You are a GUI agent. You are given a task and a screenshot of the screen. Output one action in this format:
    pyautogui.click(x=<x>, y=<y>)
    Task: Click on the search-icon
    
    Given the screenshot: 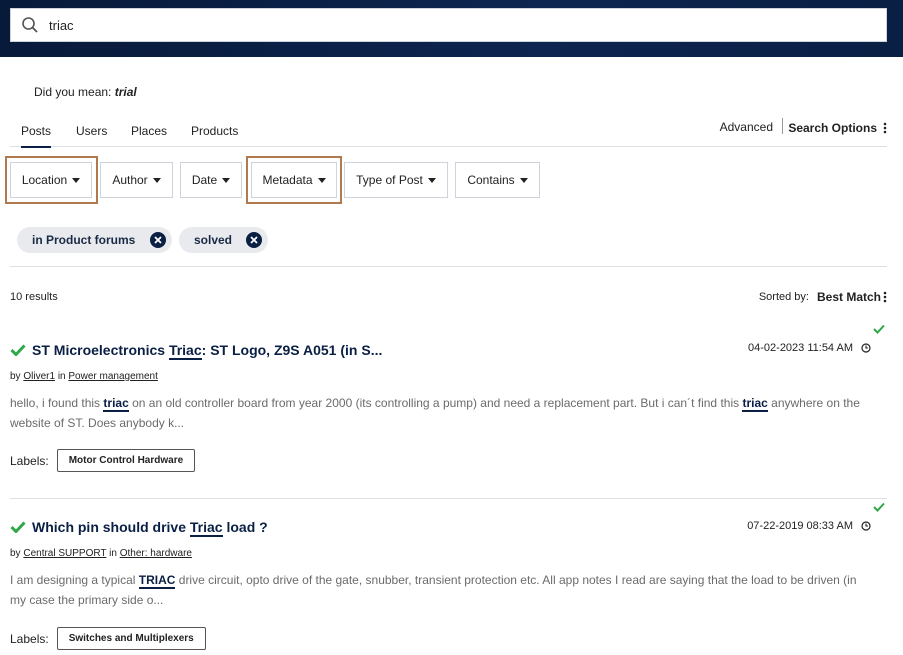 What is the action you would take?
    pyautogui.click(x=30, y=25)
    